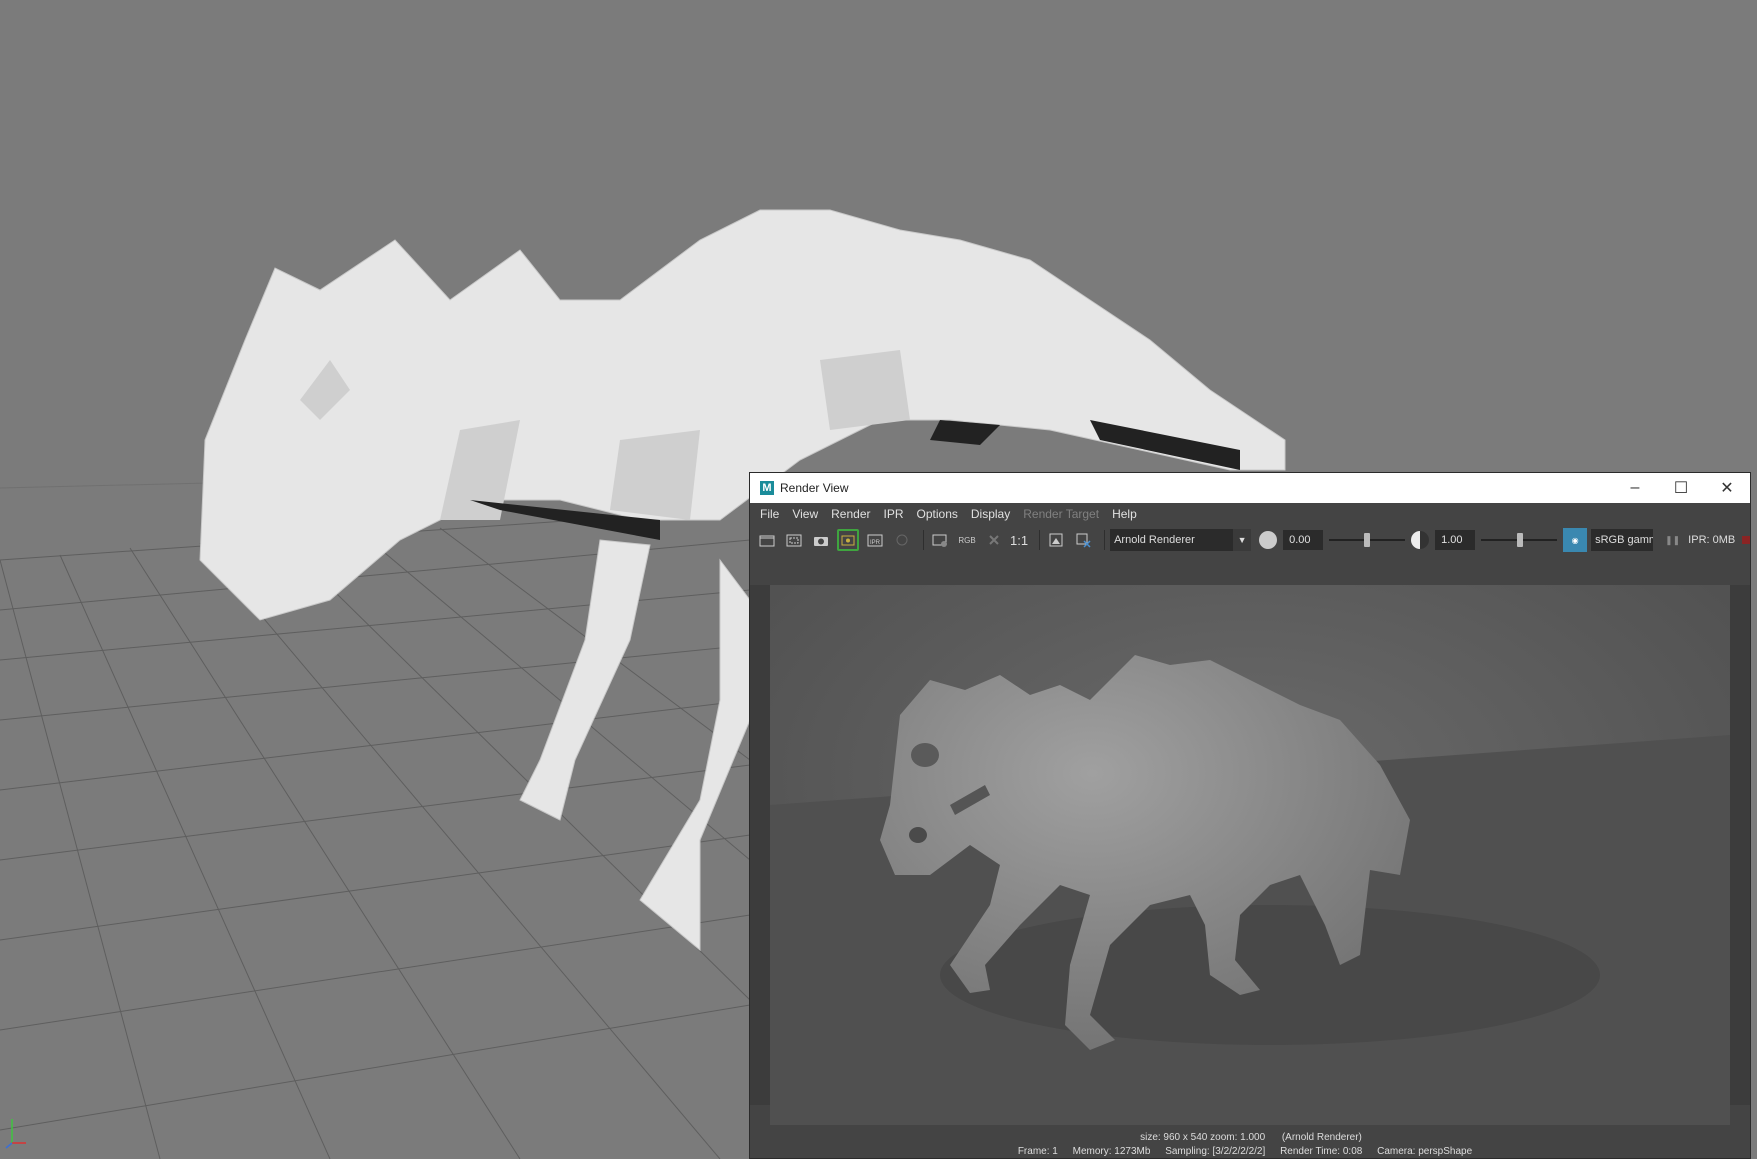 The image size is (1757, 1159). I want to click on exposure-icon, so click(1268, 540).